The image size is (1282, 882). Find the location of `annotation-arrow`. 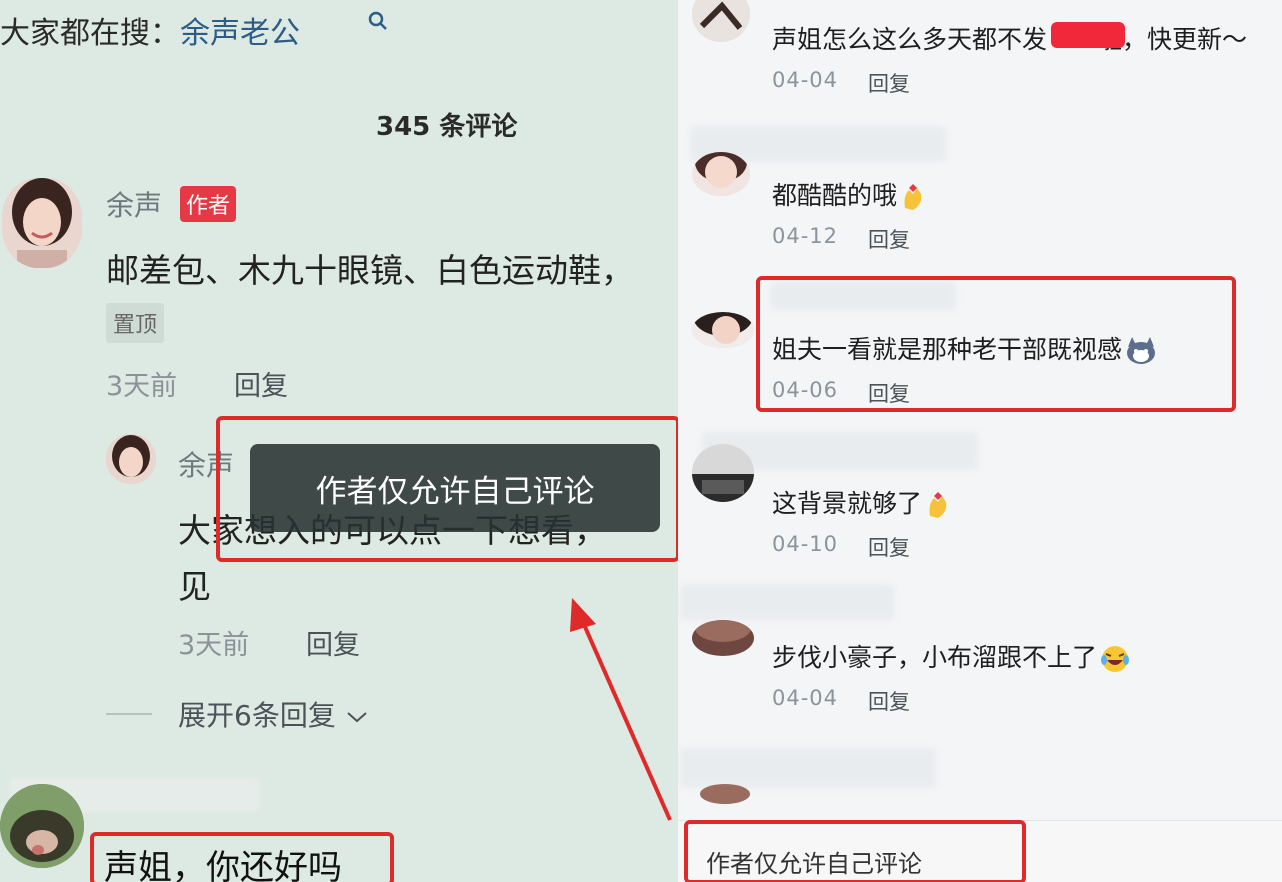

annotation-arrow is located at coordinates (621, 709).